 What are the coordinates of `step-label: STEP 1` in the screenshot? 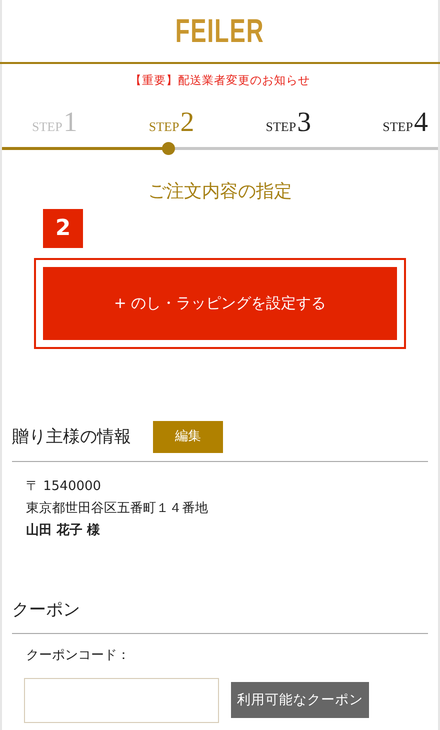 It's located at (55, 123).